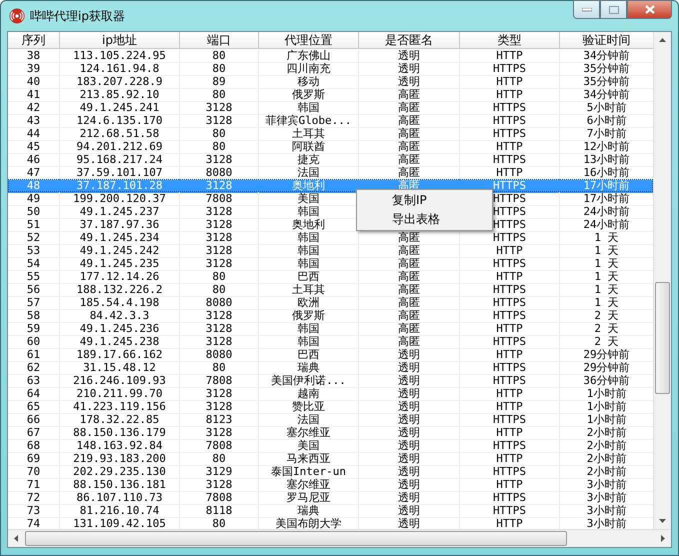 The height and width of the screenshot is (556, 679). I want to click on table-cell: 塞尔维亚, so click(308, 484).